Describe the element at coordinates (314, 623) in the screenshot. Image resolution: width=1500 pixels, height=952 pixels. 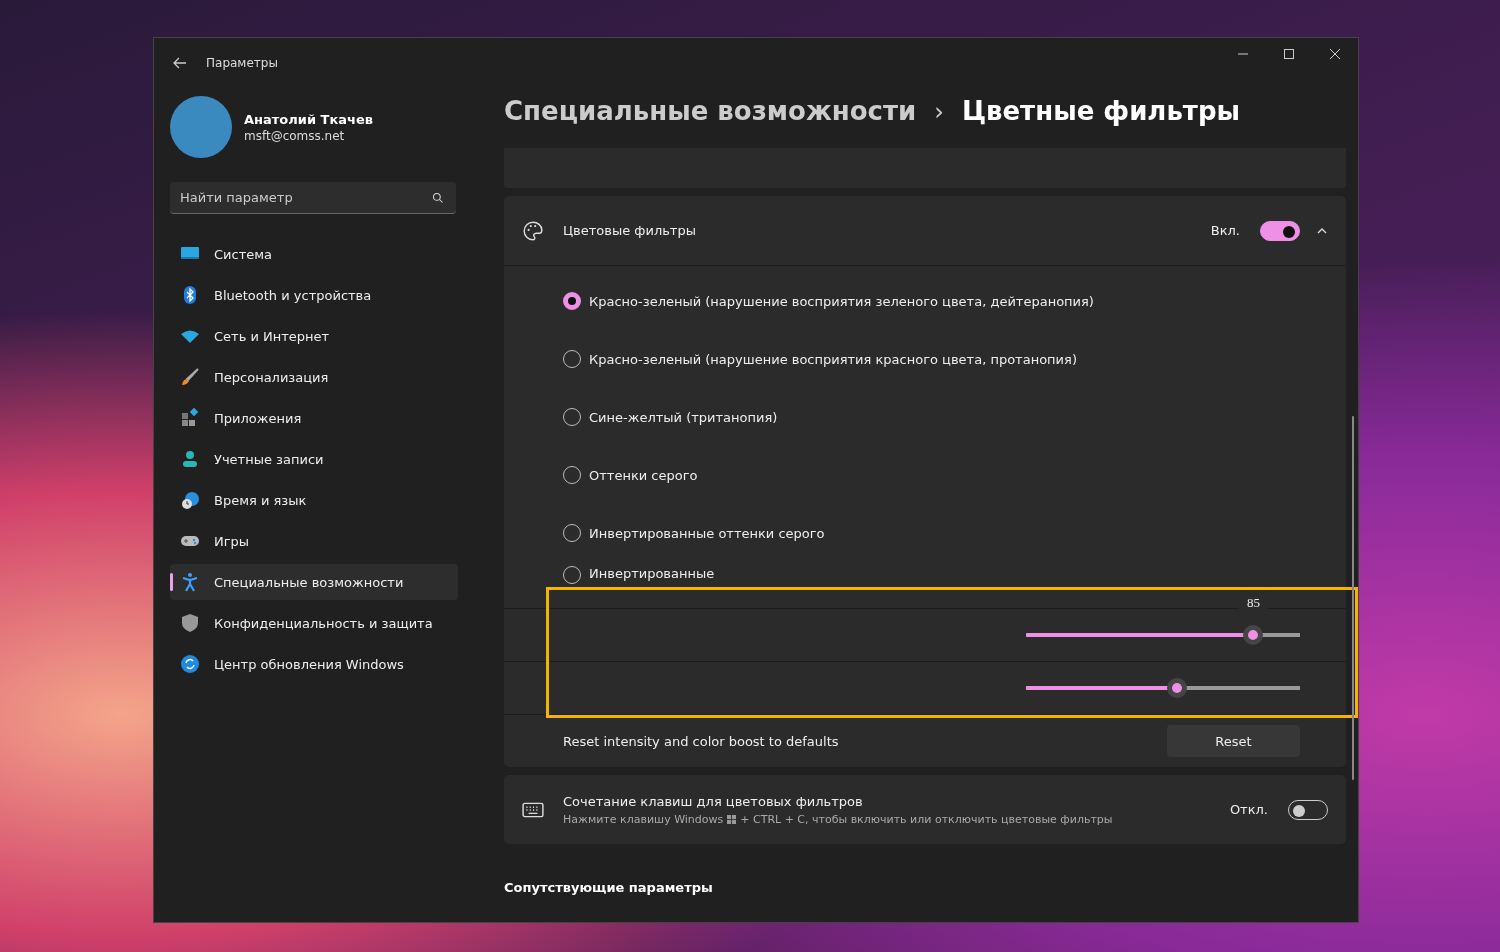
I see `nav-item: Конфиденциальность и защита` at that location.